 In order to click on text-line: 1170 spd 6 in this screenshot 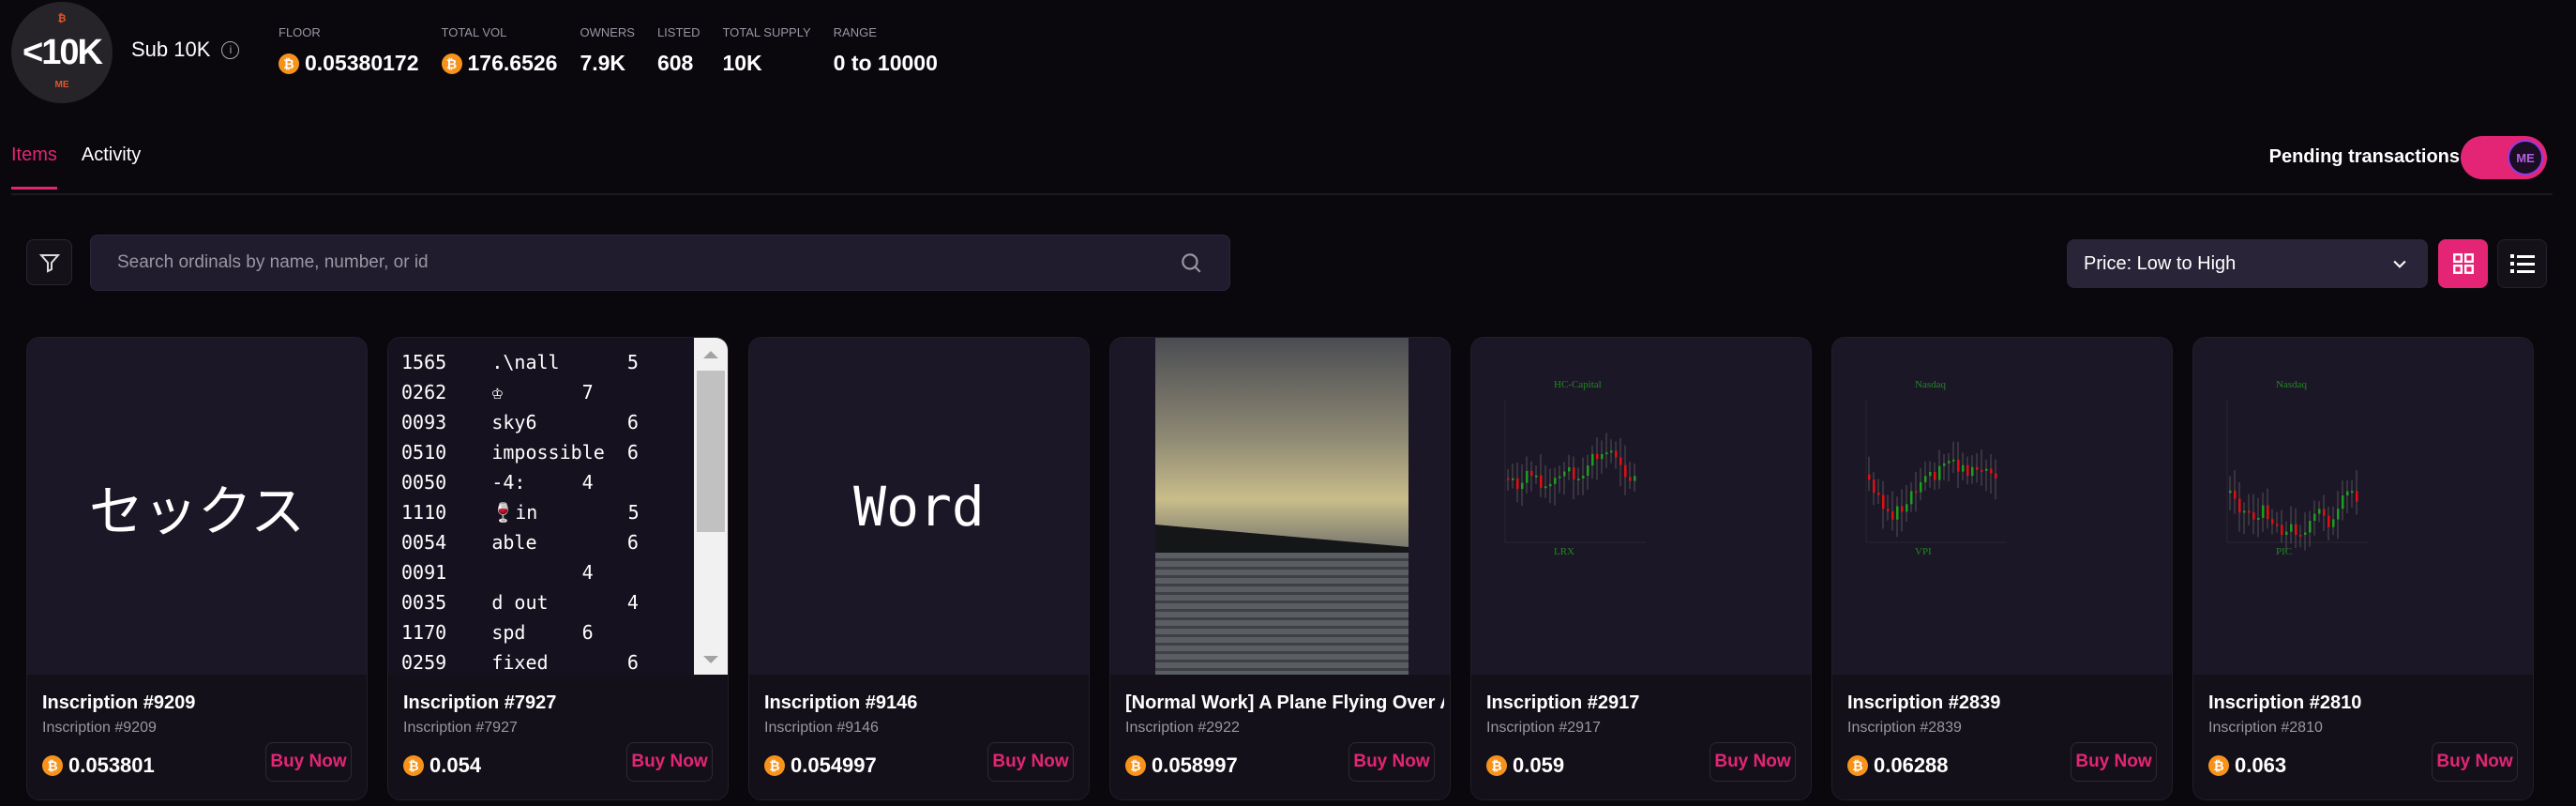, I will do `click(497, 632)`.